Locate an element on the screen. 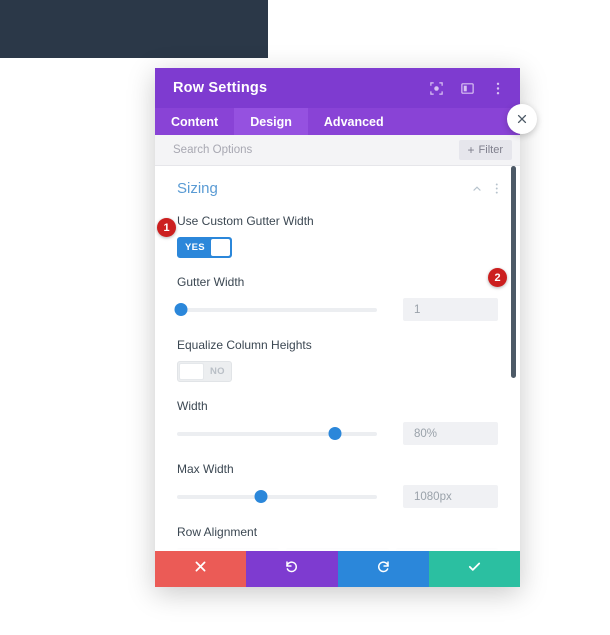  redo-button is located at coordinates (383, 569).